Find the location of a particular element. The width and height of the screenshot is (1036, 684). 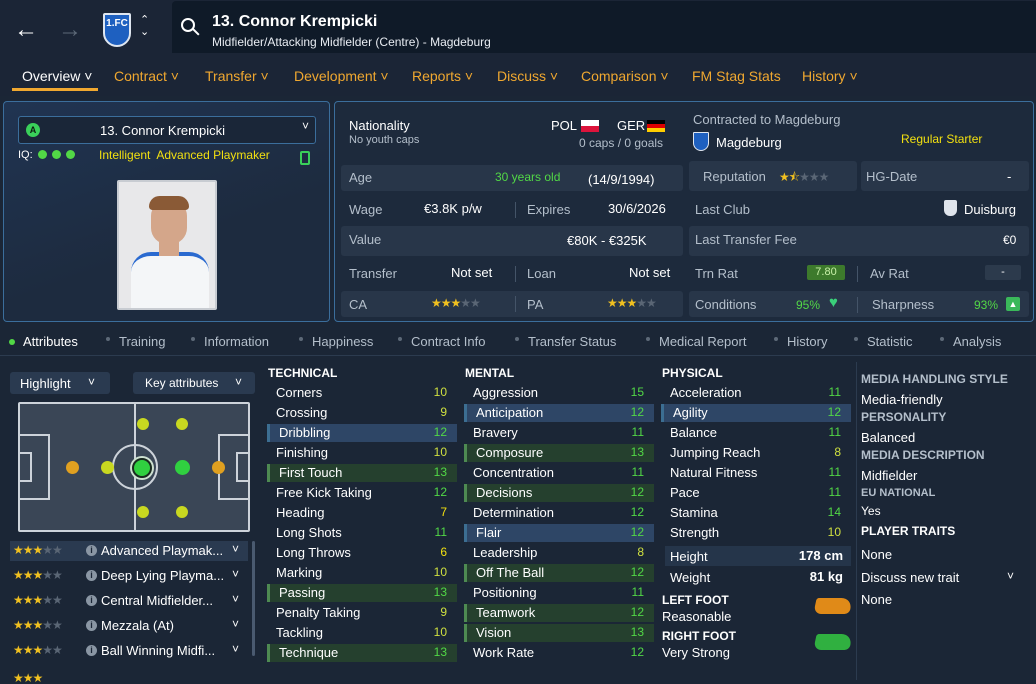

attribute-row: Work Rate 12 is located at coordinates (559, 653).